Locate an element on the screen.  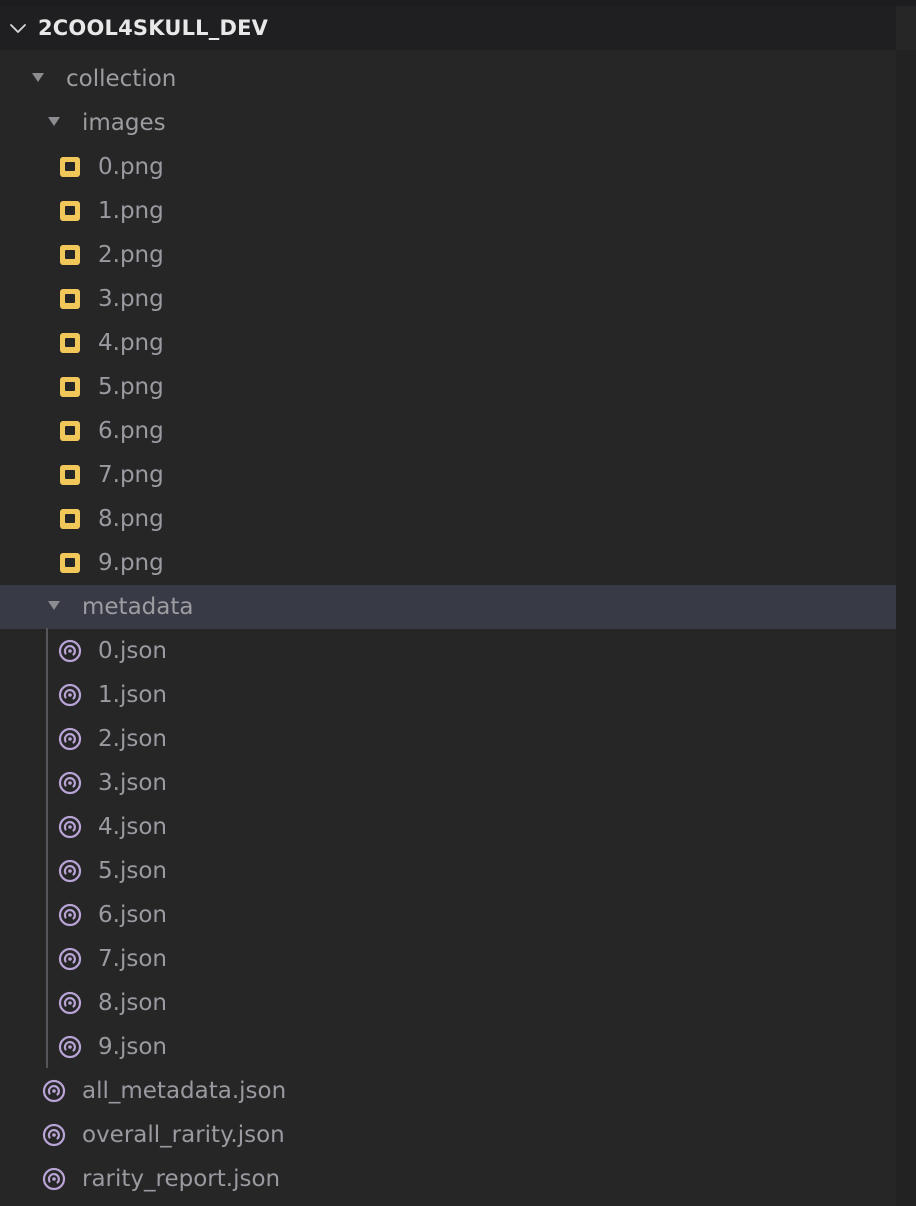
file-label: 1.json is located at coordinates (132, 695).